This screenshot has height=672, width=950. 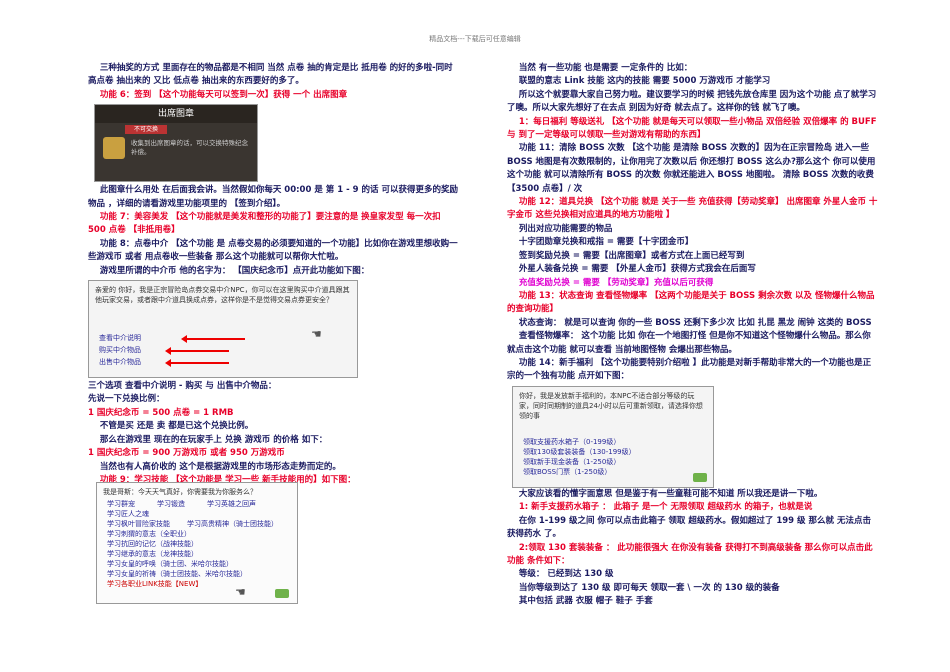 I want to click on newbie-option: 领取新手现金装备（1-250级）, so click(x=571, y=462).